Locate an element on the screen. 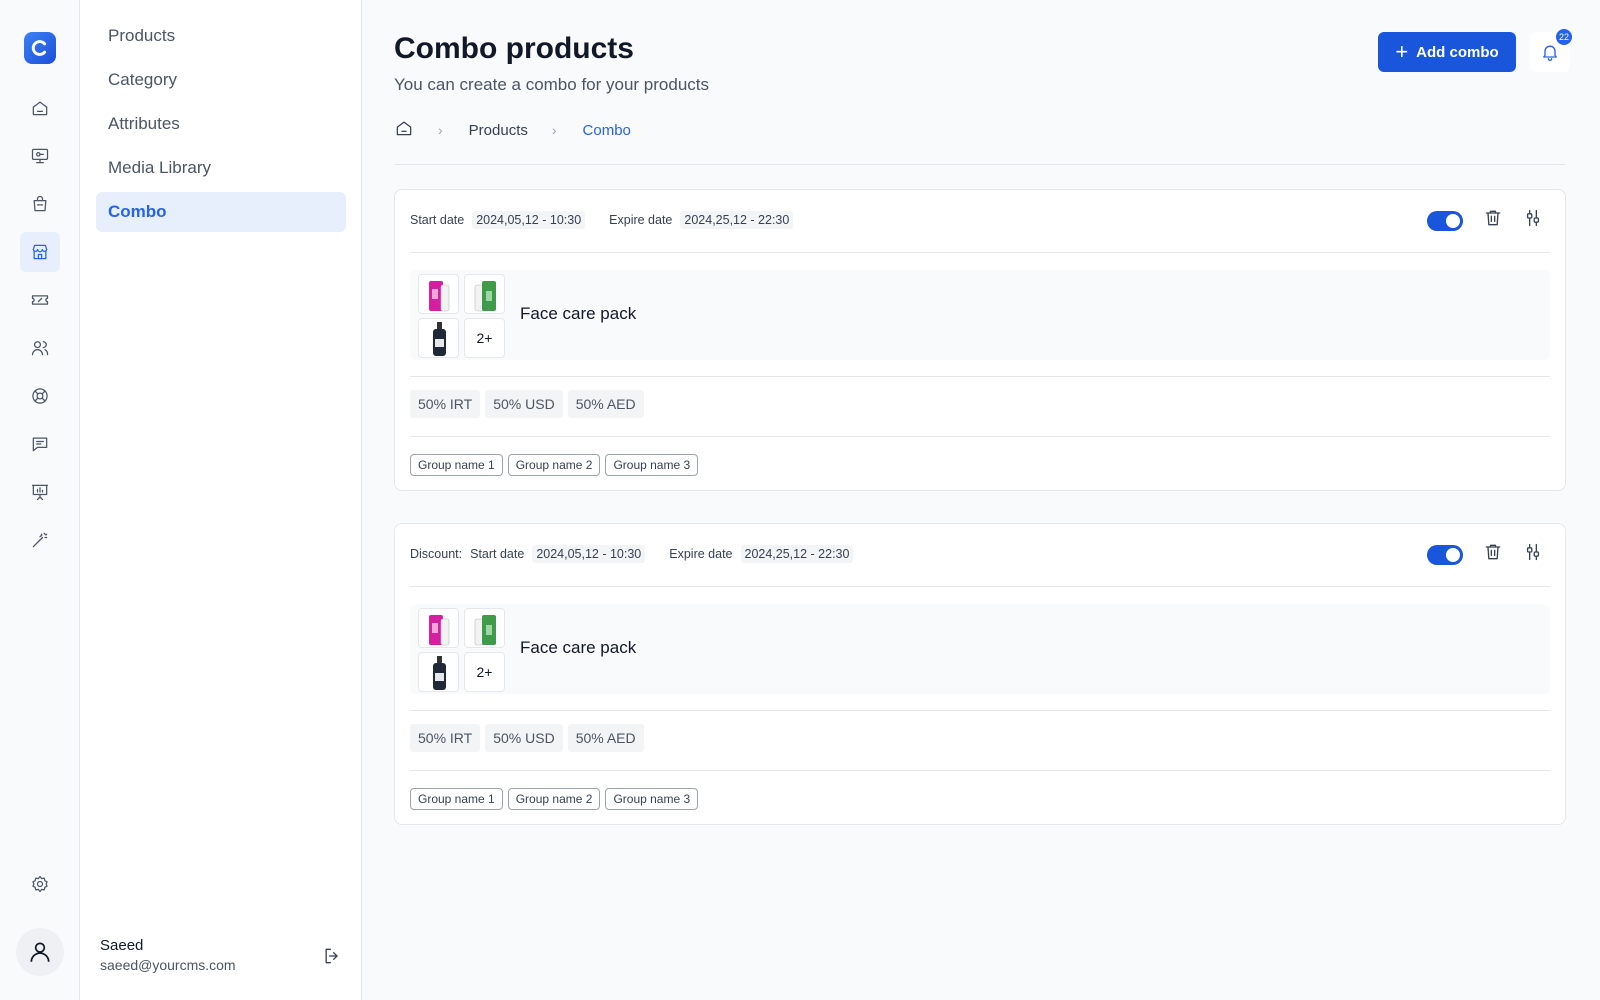  ticket-icon is located at coordinates (40, 300).